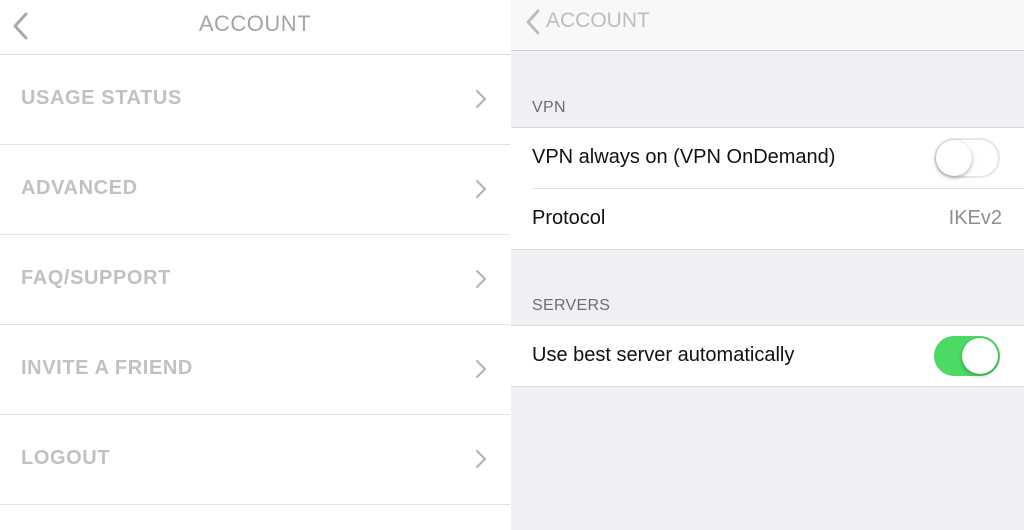 Image resolution: width=1024 pixels, height=530 pixels. Describe the element at coordinates (975, 218) in the screenshot. I see `protocol-value: IKEv2` at that location.